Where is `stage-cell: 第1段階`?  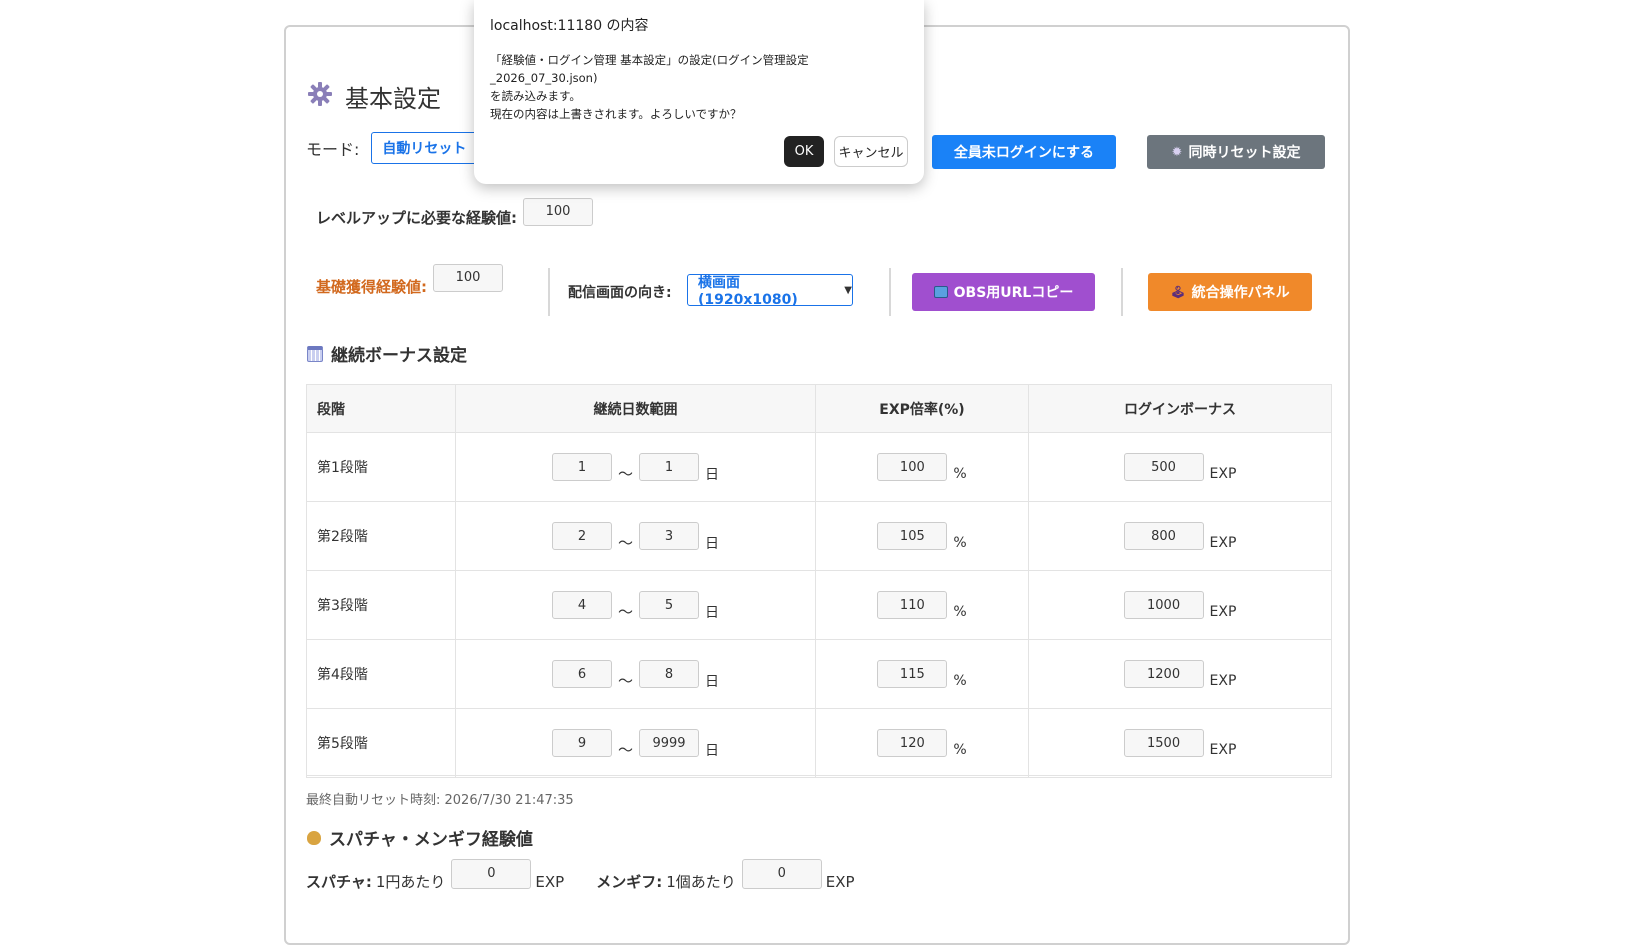
stage-cell: 第1段階 is located at coordinates (381, 467).